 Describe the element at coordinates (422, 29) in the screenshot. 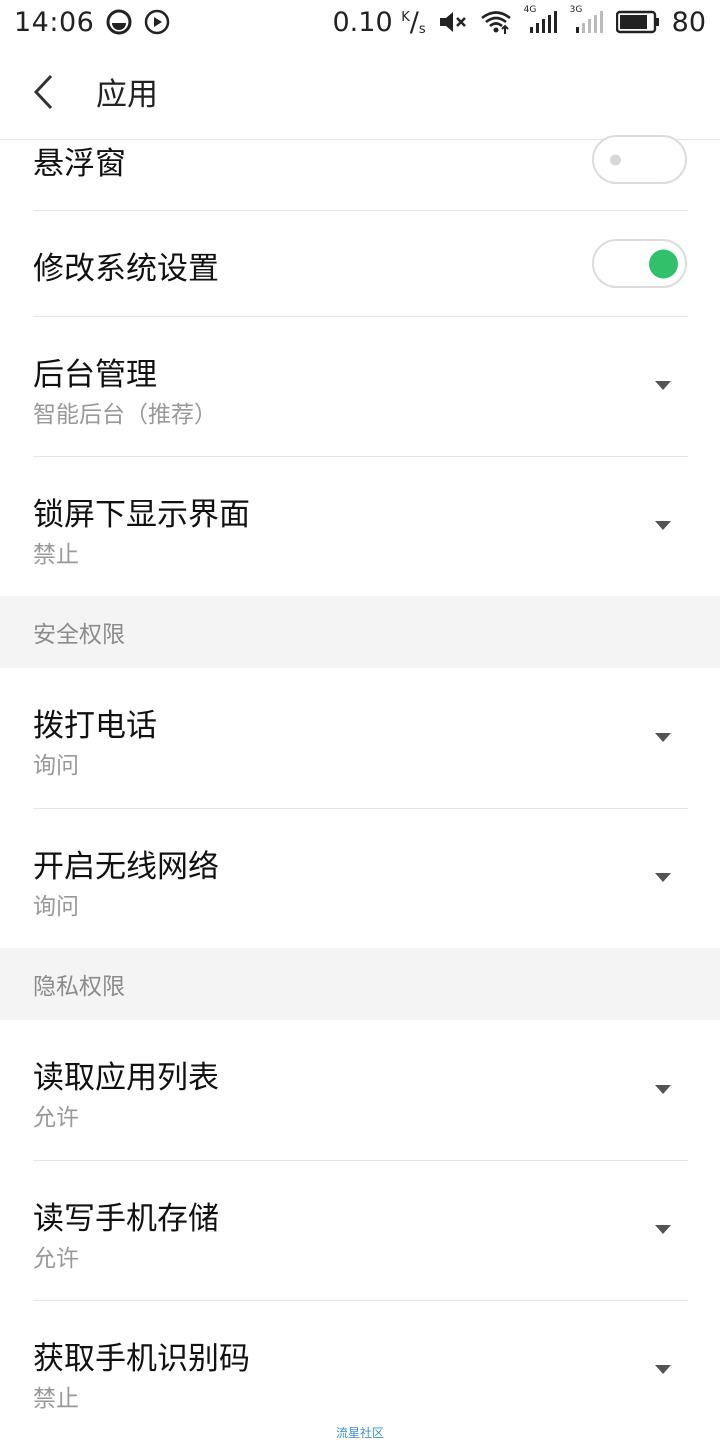

I see `network-speed-unit-bottom: s` at that location.